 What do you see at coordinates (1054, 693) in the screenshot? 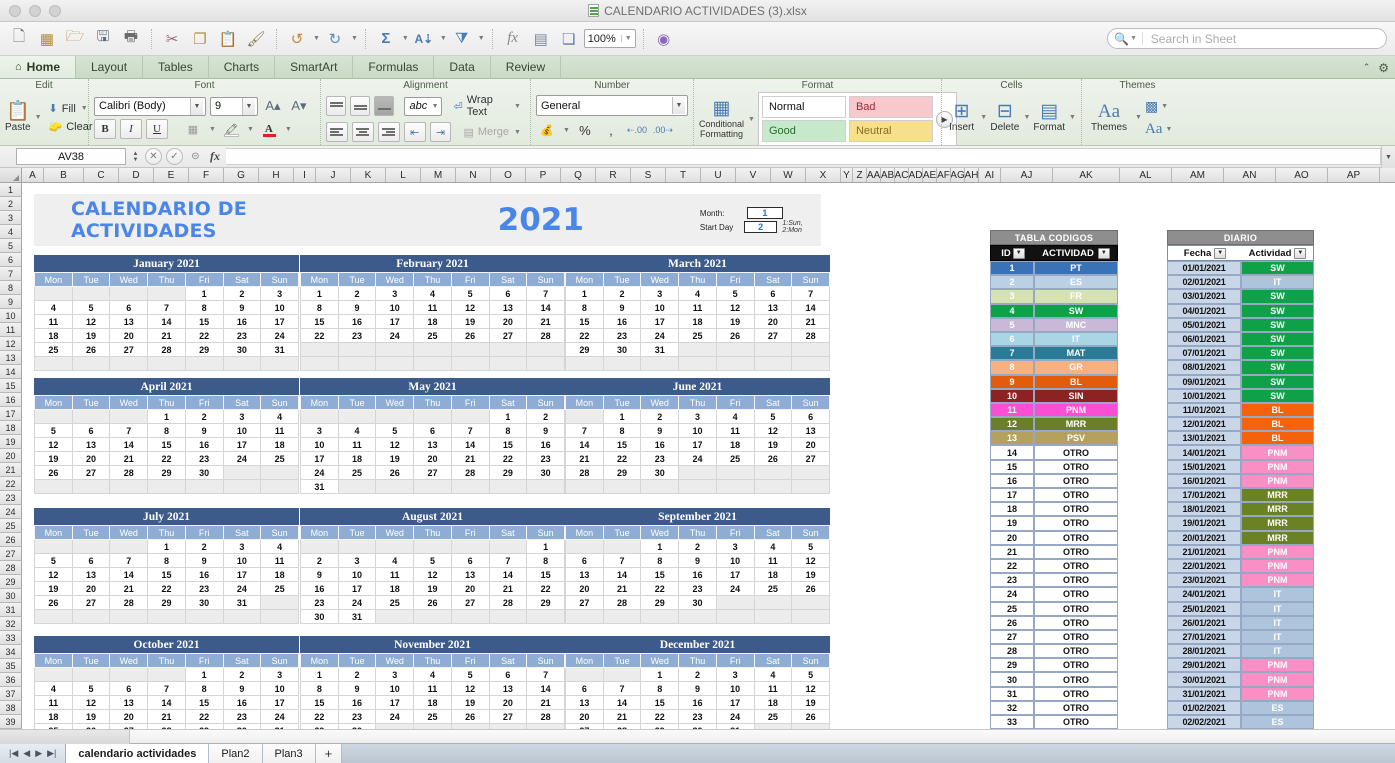
I see `table-row: 31 OTRO` at bounding box center [1054, 693].